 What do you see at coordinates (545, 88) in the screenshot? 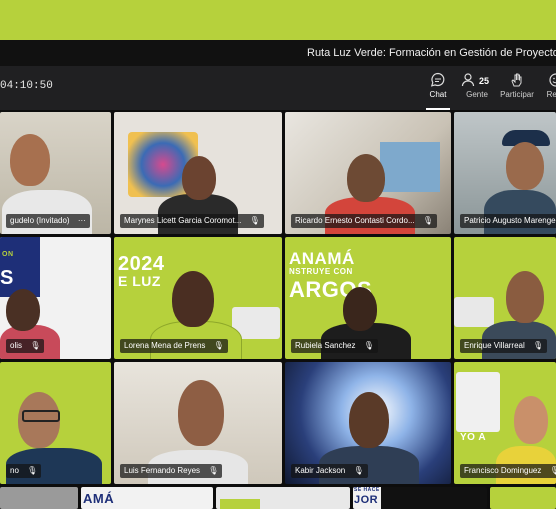
I see `react-button: Reac` at bounding box center [545, 88].